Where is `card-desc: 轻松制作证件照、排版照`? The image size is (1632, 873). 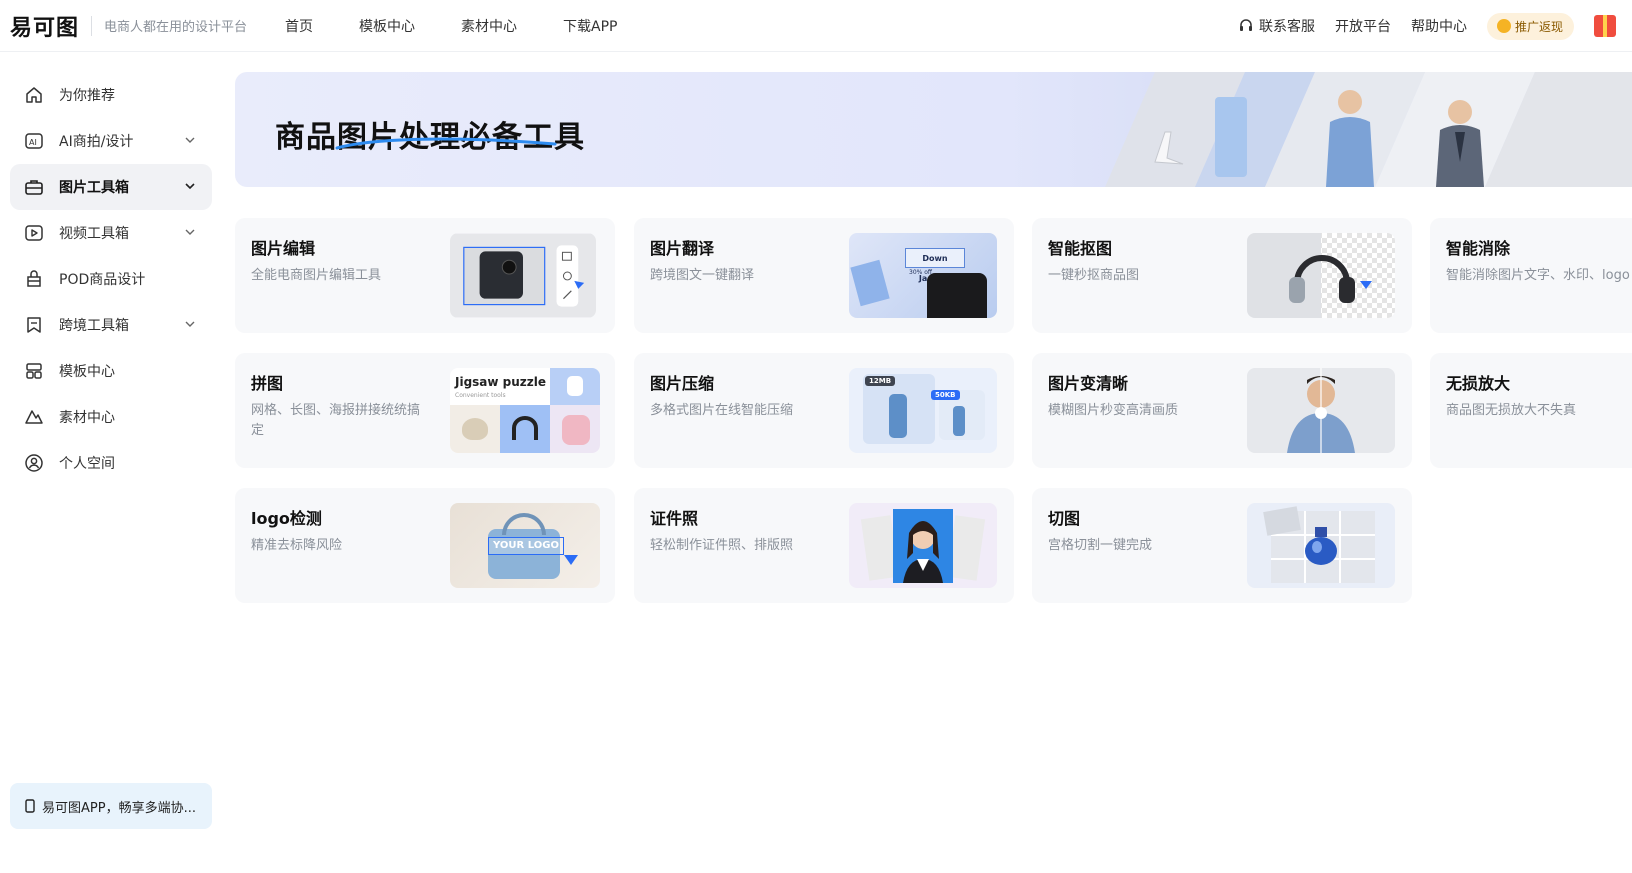
card-desc: 轻松制作证件照、排版照 is located at coordinates (722, 545).